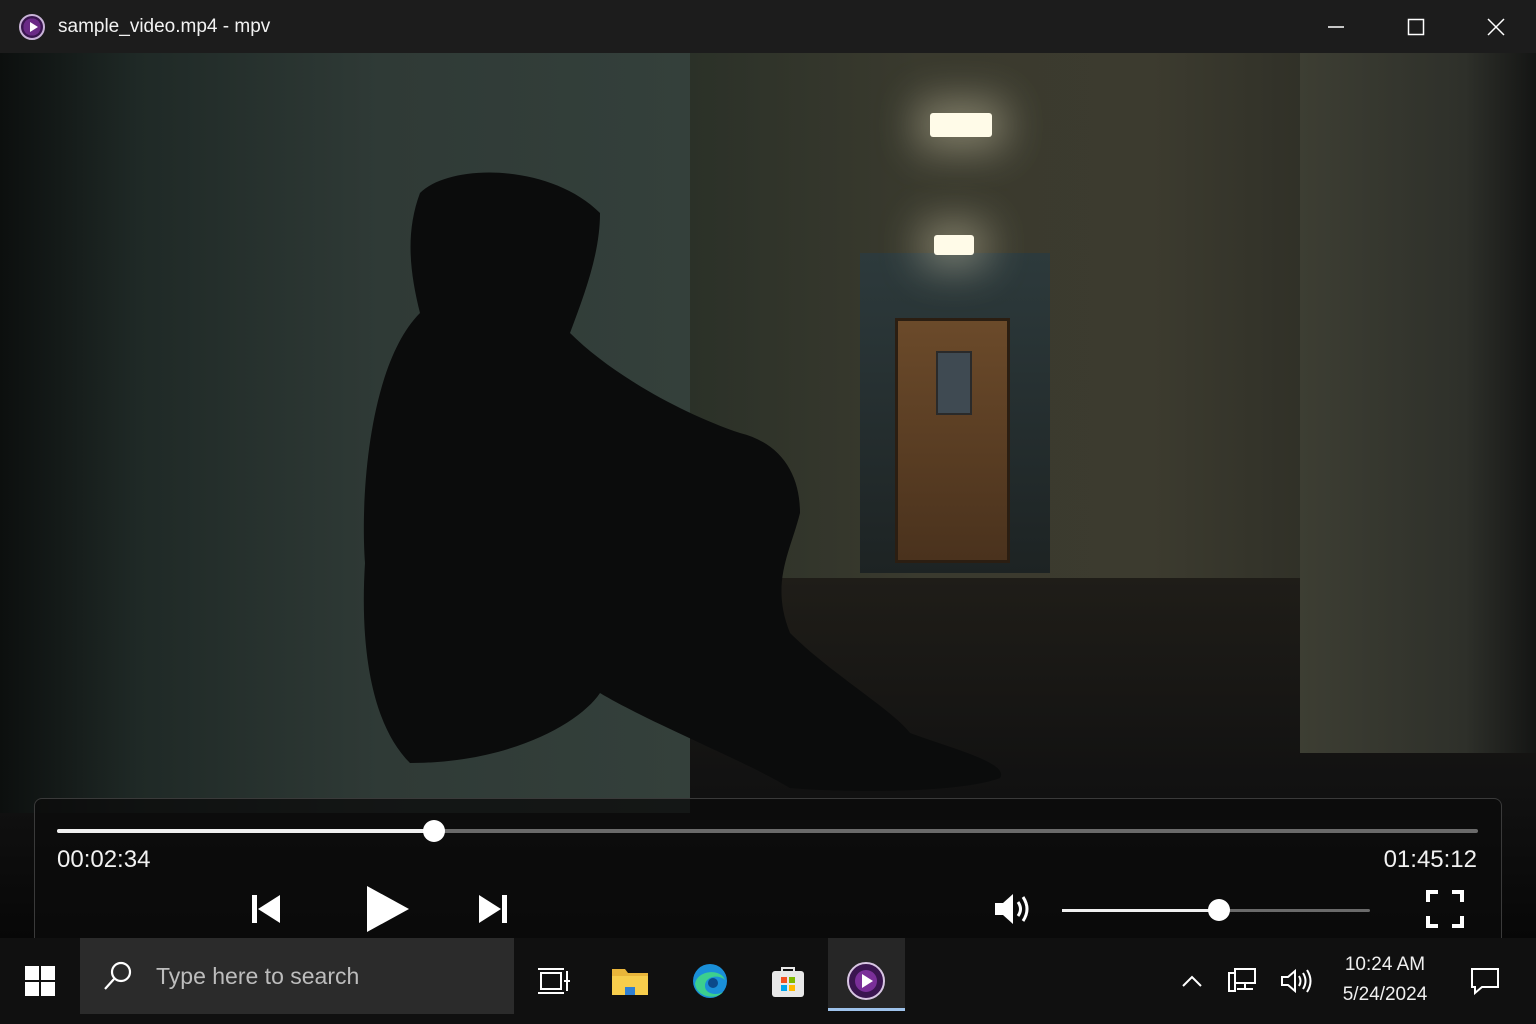 This screenshot has width=1536, height=1024. Describe the element at coordinates (1141, 910) in the screenshot. I see `volume-level` at that location.